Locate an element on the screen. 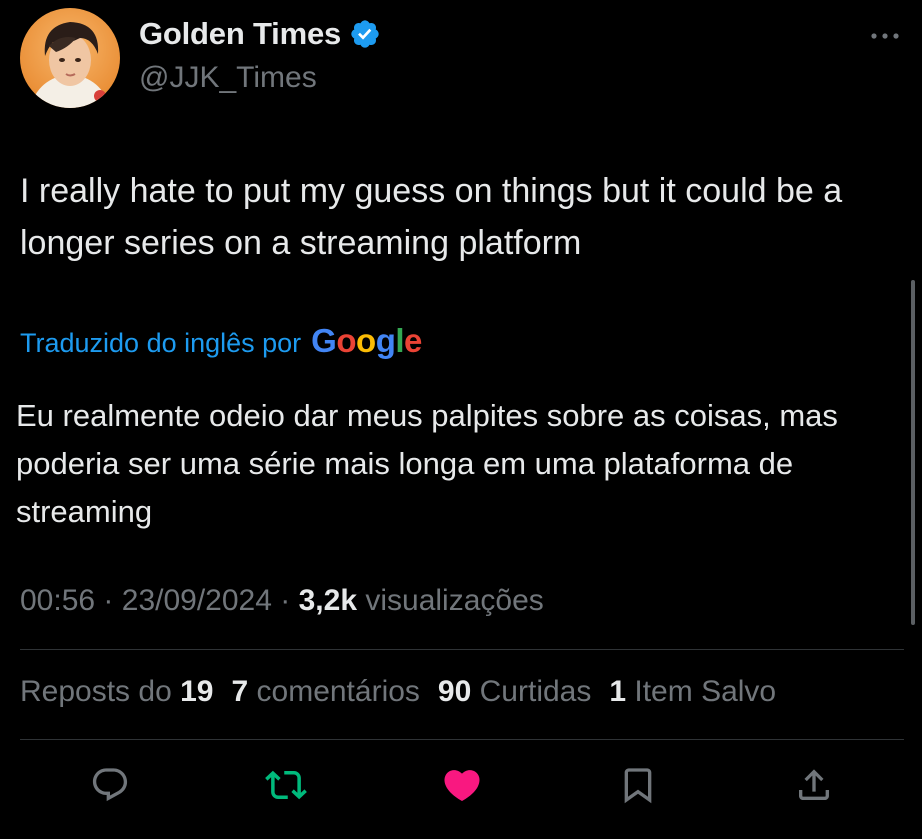 This screenshot has width=922, height=839. scrollbar is located at coordinates (913, 452).